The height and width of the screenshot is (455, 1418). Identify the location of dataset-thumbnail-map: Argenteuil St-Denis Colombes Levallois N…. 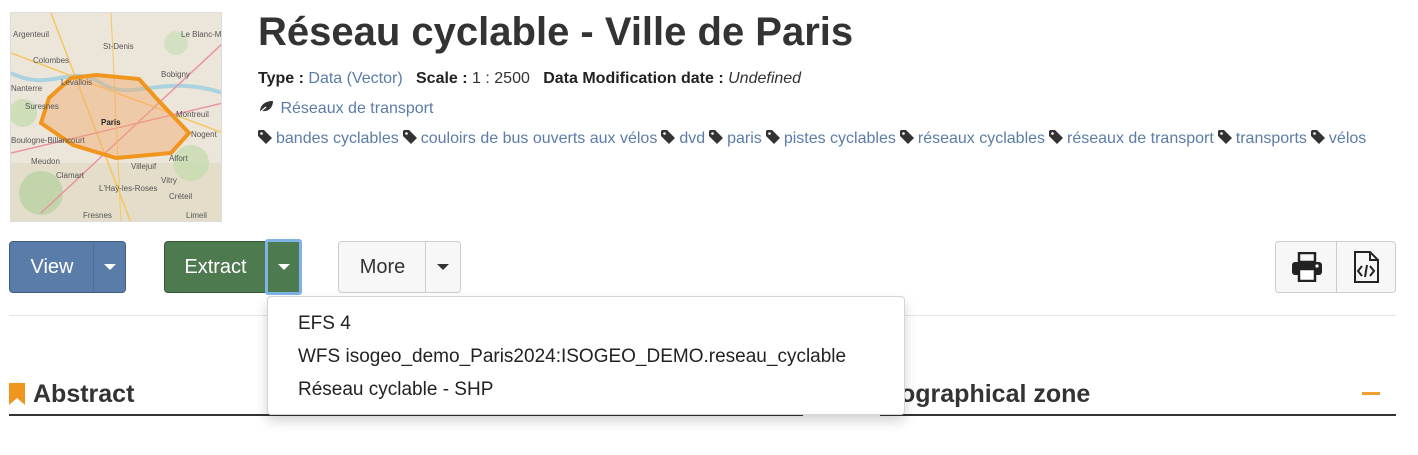
(116, 117).